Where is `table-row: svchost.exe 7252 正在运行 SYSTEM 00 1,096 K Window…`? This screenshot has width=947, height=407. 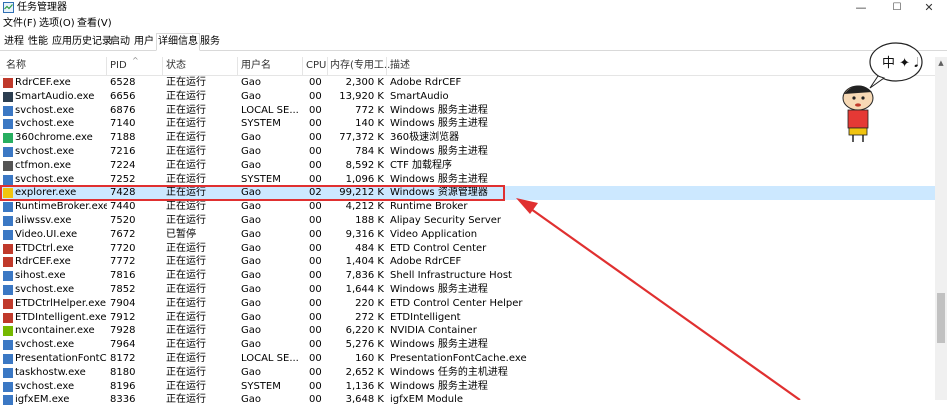 table-row: svchost.exe 7252 正在运行 SYSTEM 00 1,096 K Window… is located at coordinates (467, 180).